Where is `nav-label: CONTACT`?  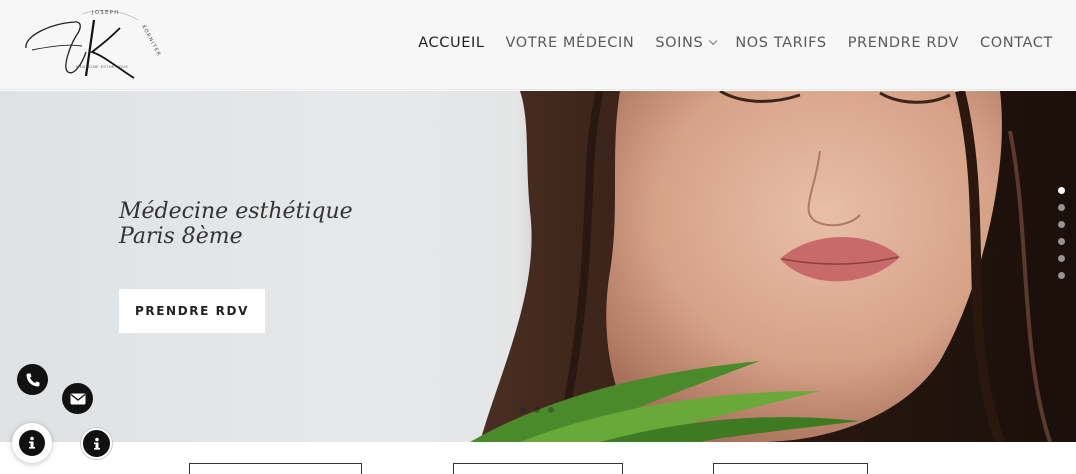
nav-label: CONTACT is located at coordinates (1016, 43).